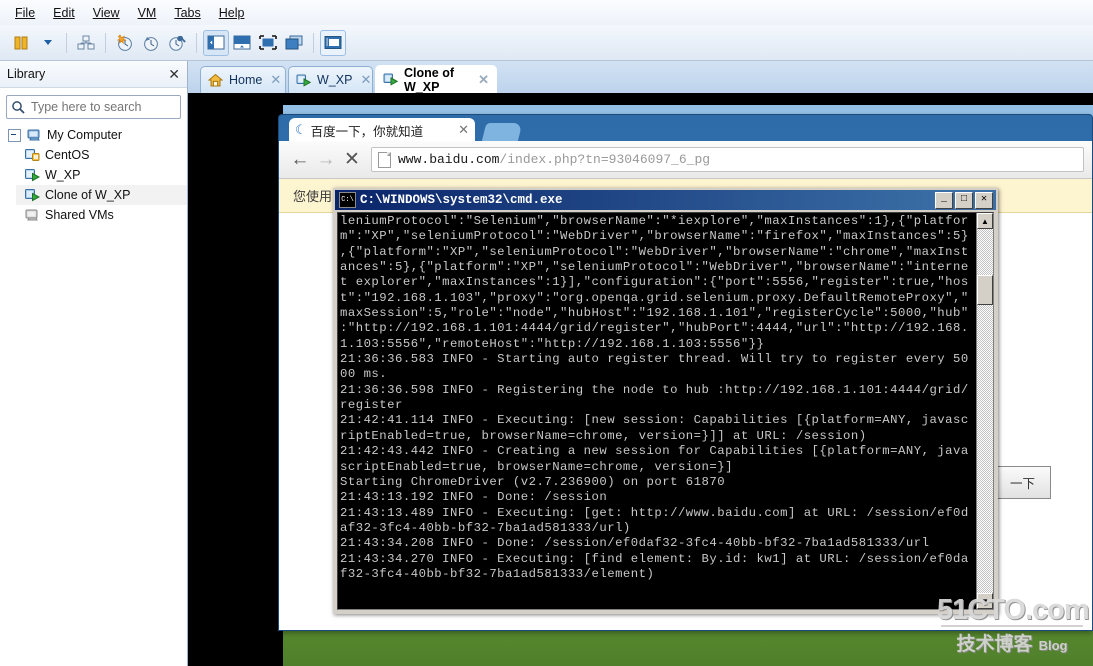  Describe the element at coordinates (93, 135) in the screenshot. I see `tree-item-my-computer: My Computer` at that location.